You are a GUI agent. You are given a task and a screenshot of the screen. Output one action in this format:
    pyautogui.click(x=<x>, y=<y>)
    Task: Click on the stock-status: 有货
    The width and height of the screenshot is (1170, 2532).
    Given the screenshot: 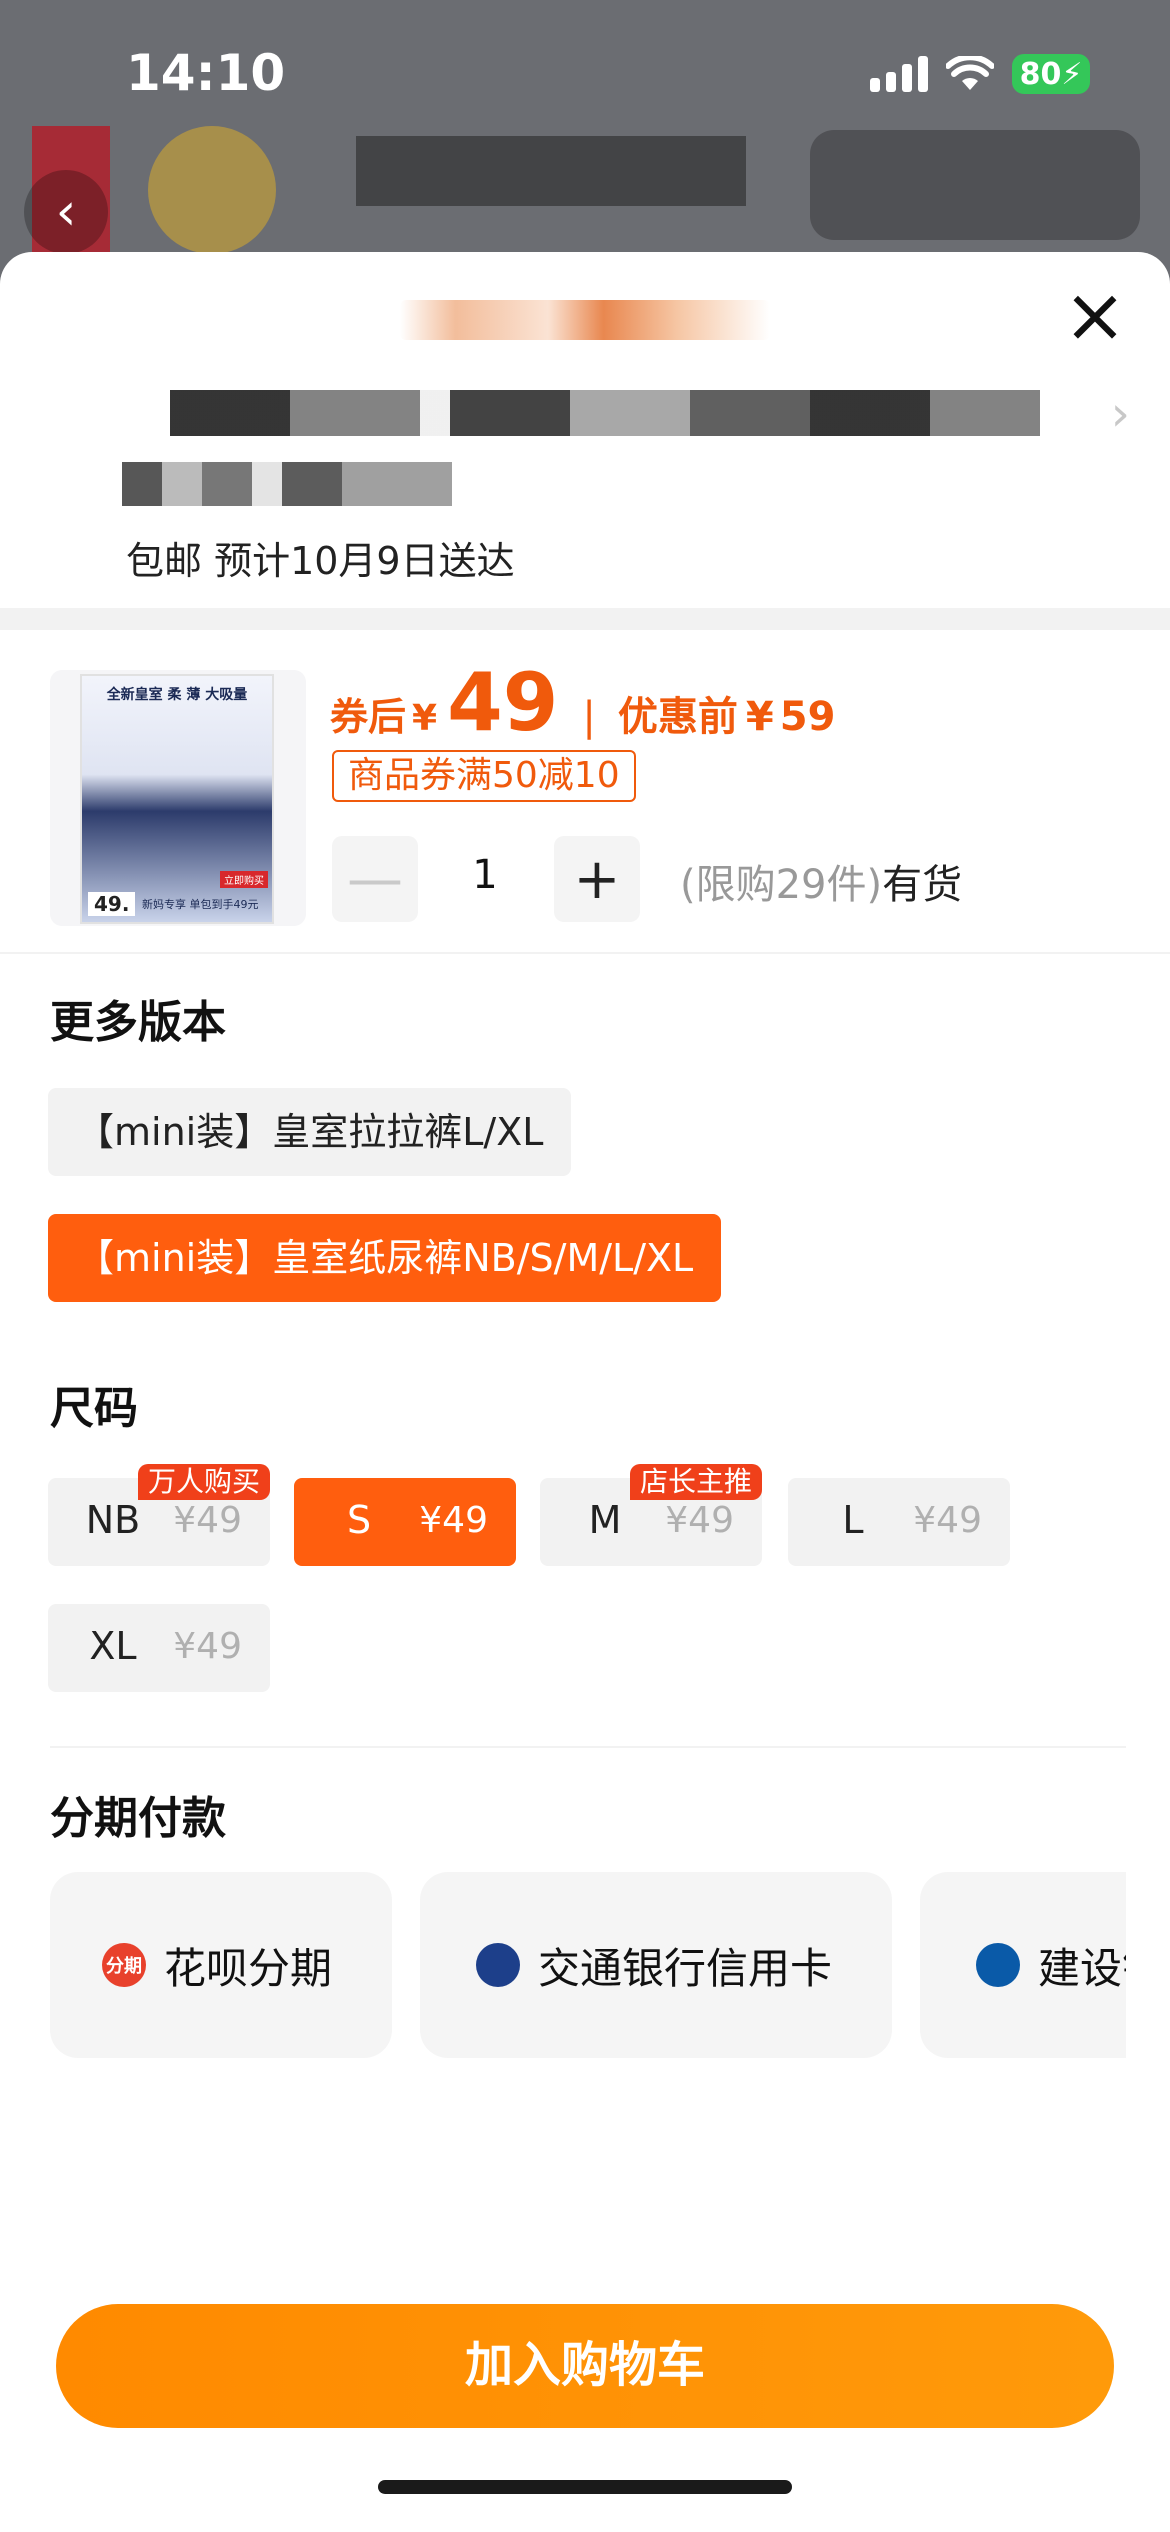 What is the action you would take?
    pyautogui.click(x=922, y=885)
    